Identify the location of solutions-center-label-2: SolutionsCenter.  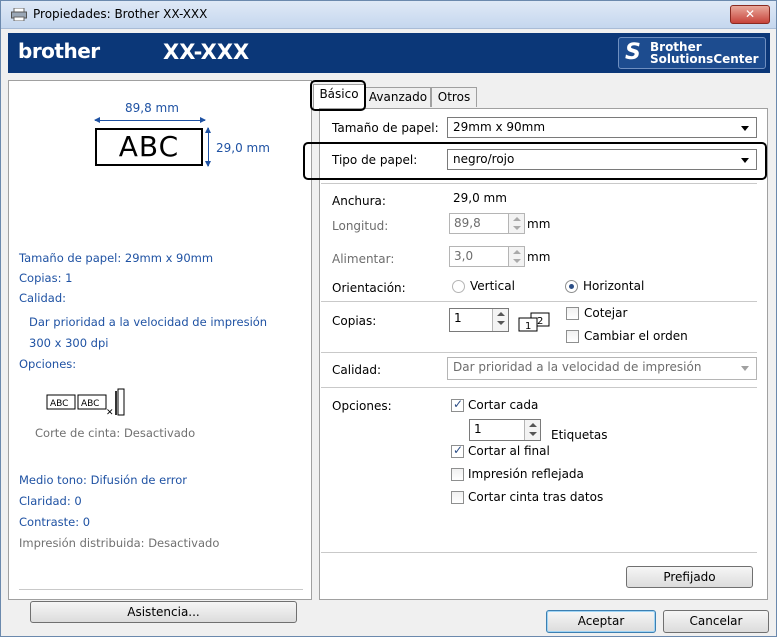
(704, 59).